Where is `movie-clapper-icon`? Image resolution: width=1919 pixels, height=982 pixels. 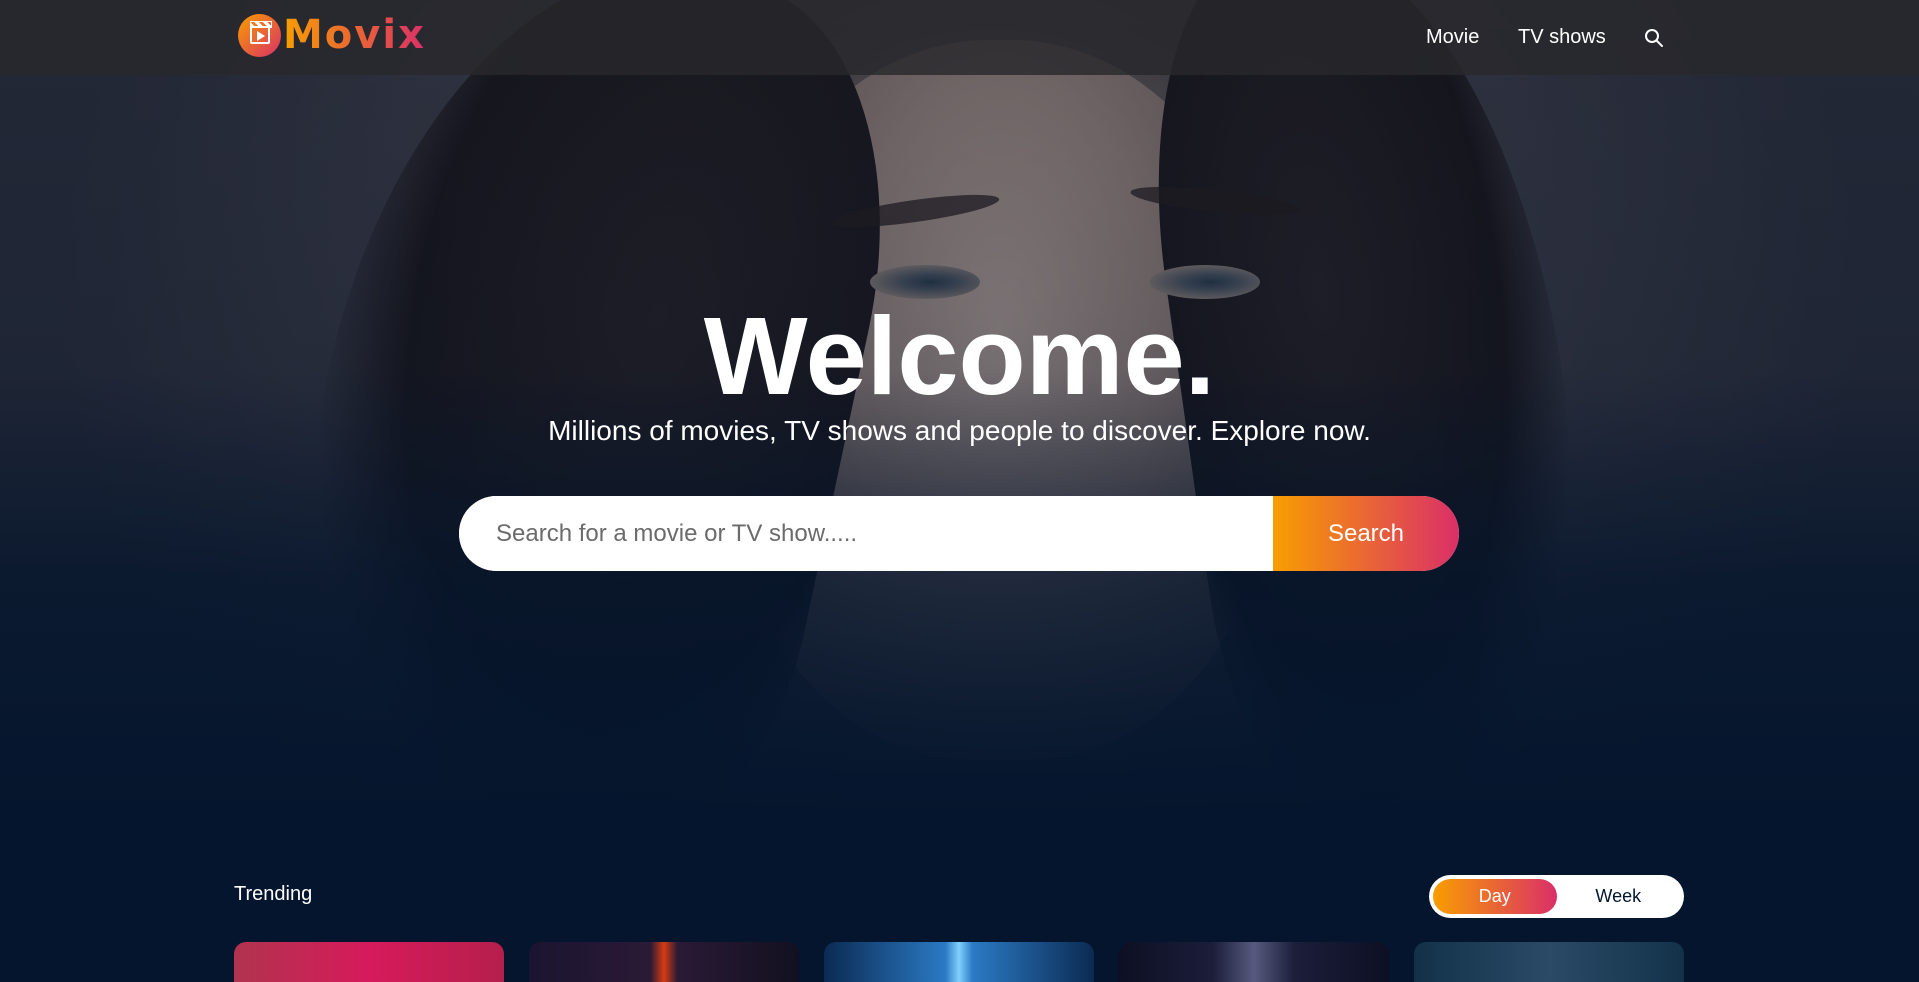
movie-clapper-icon is located at coordinates (259, 35).